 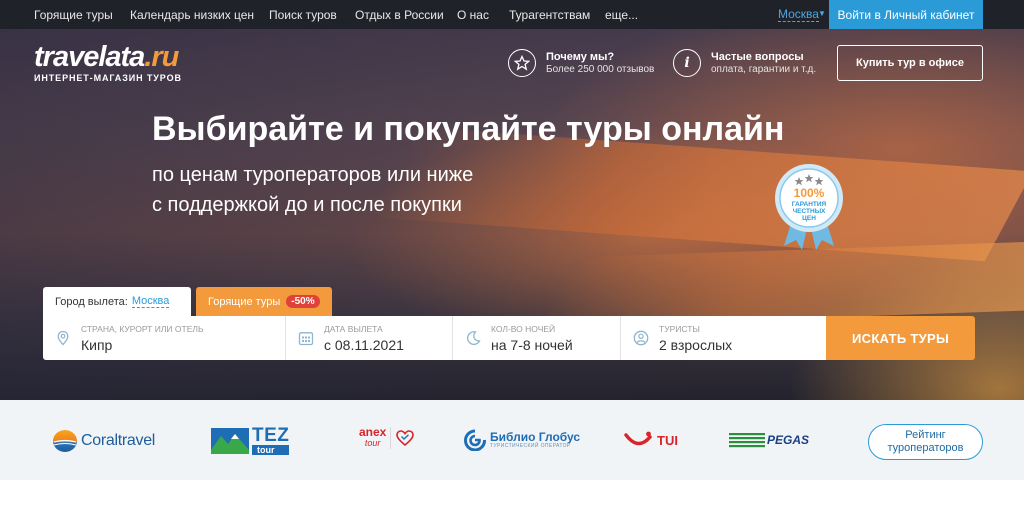 I want to click on nav-item-agencies: Турагентствам, so click(x=549, y=15).